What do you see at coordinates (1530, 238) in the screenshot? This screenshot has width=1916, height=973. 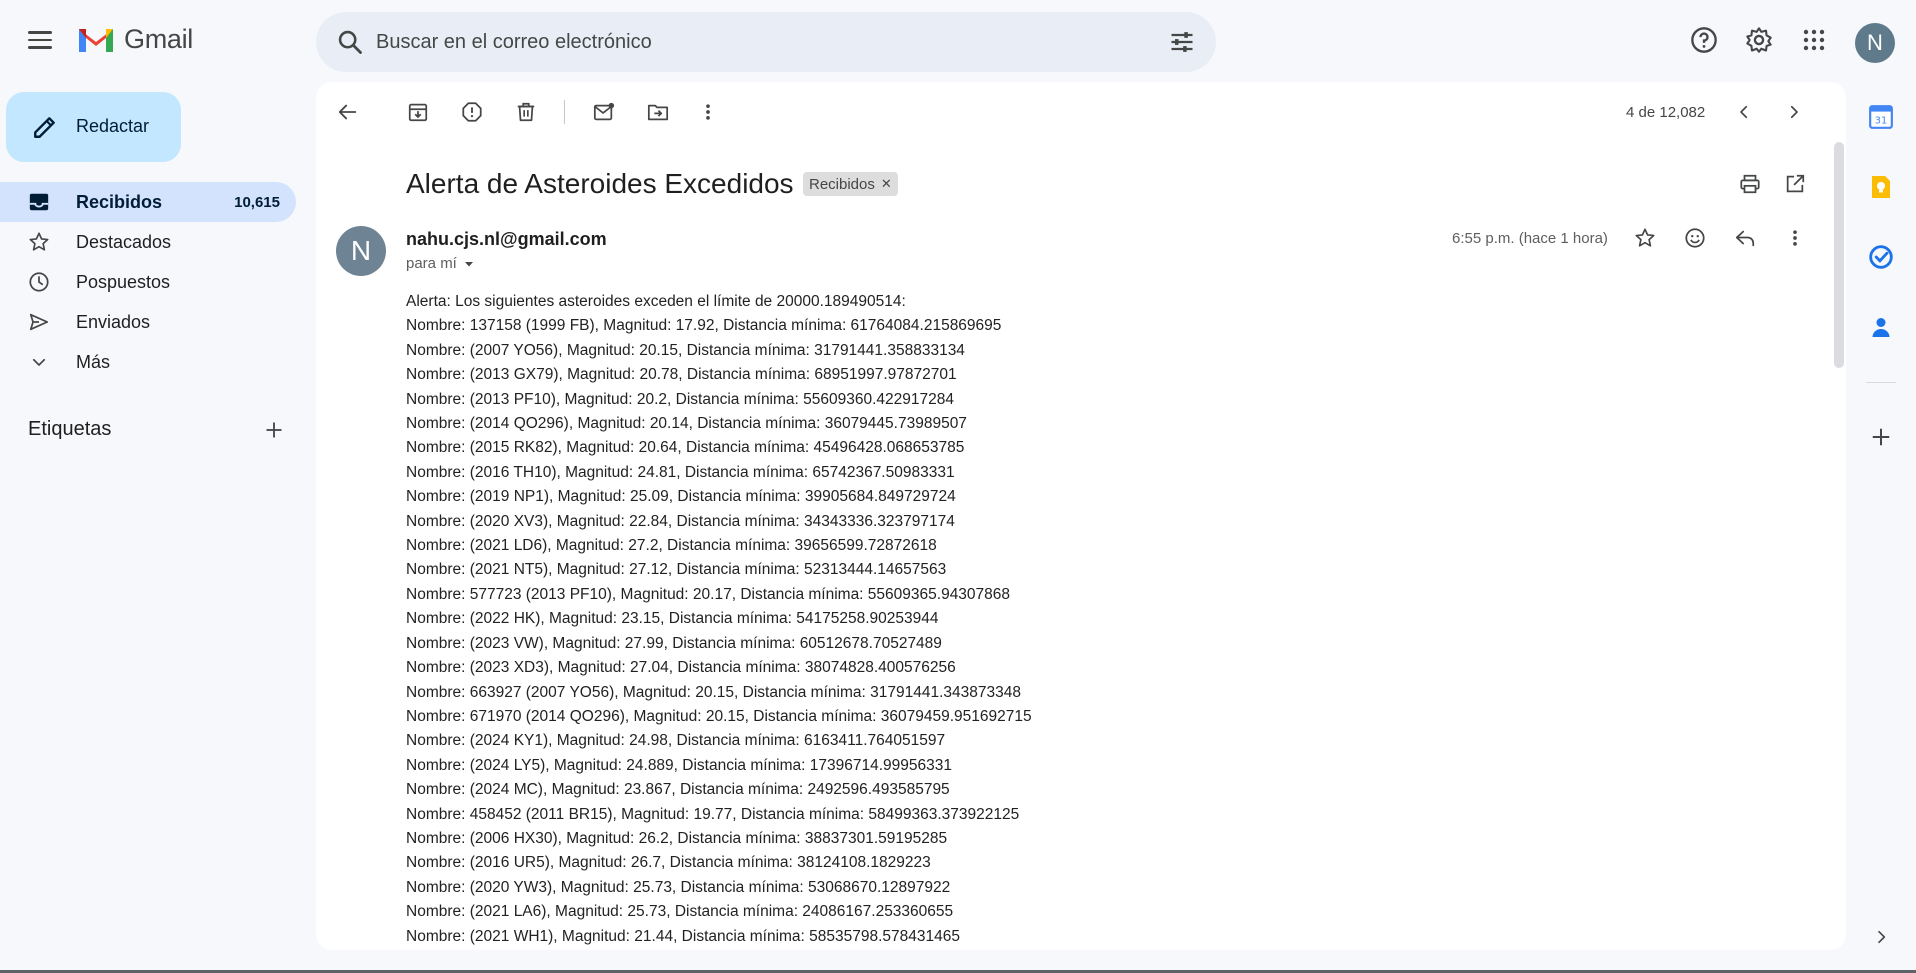 I see `email-timestamp: 6:55 p.m. (hace 1 hora)` at bounding box center [1530, 238].